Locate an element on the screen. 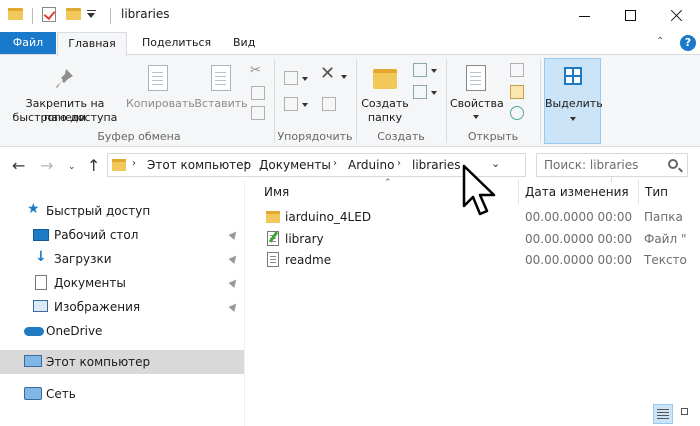 The image size is (700, 426). new-item-icon is located at coordinates (420, 70).